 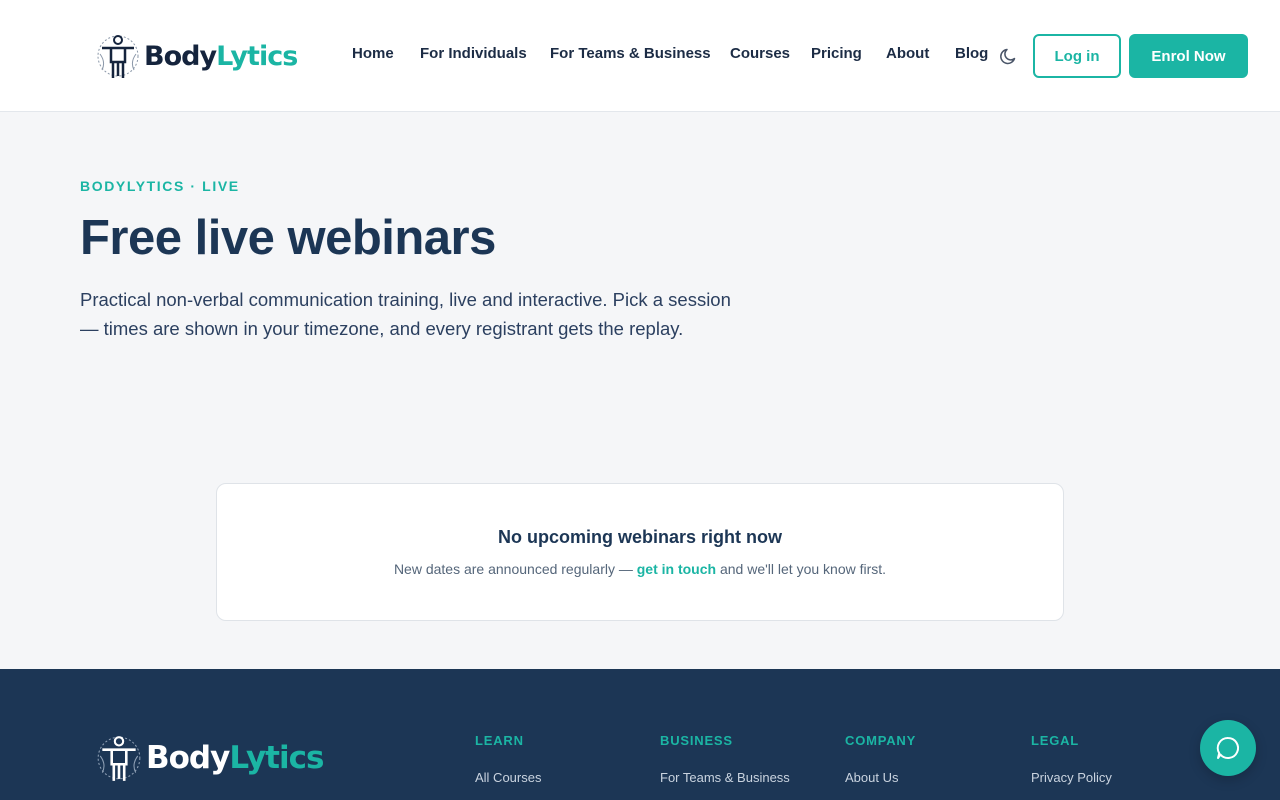 What do you see at coordinates (1071, 777) in the screenshot?
I see `footer-link-privacy-policy: Privacy Policy` at bounding box center [1071, 777].